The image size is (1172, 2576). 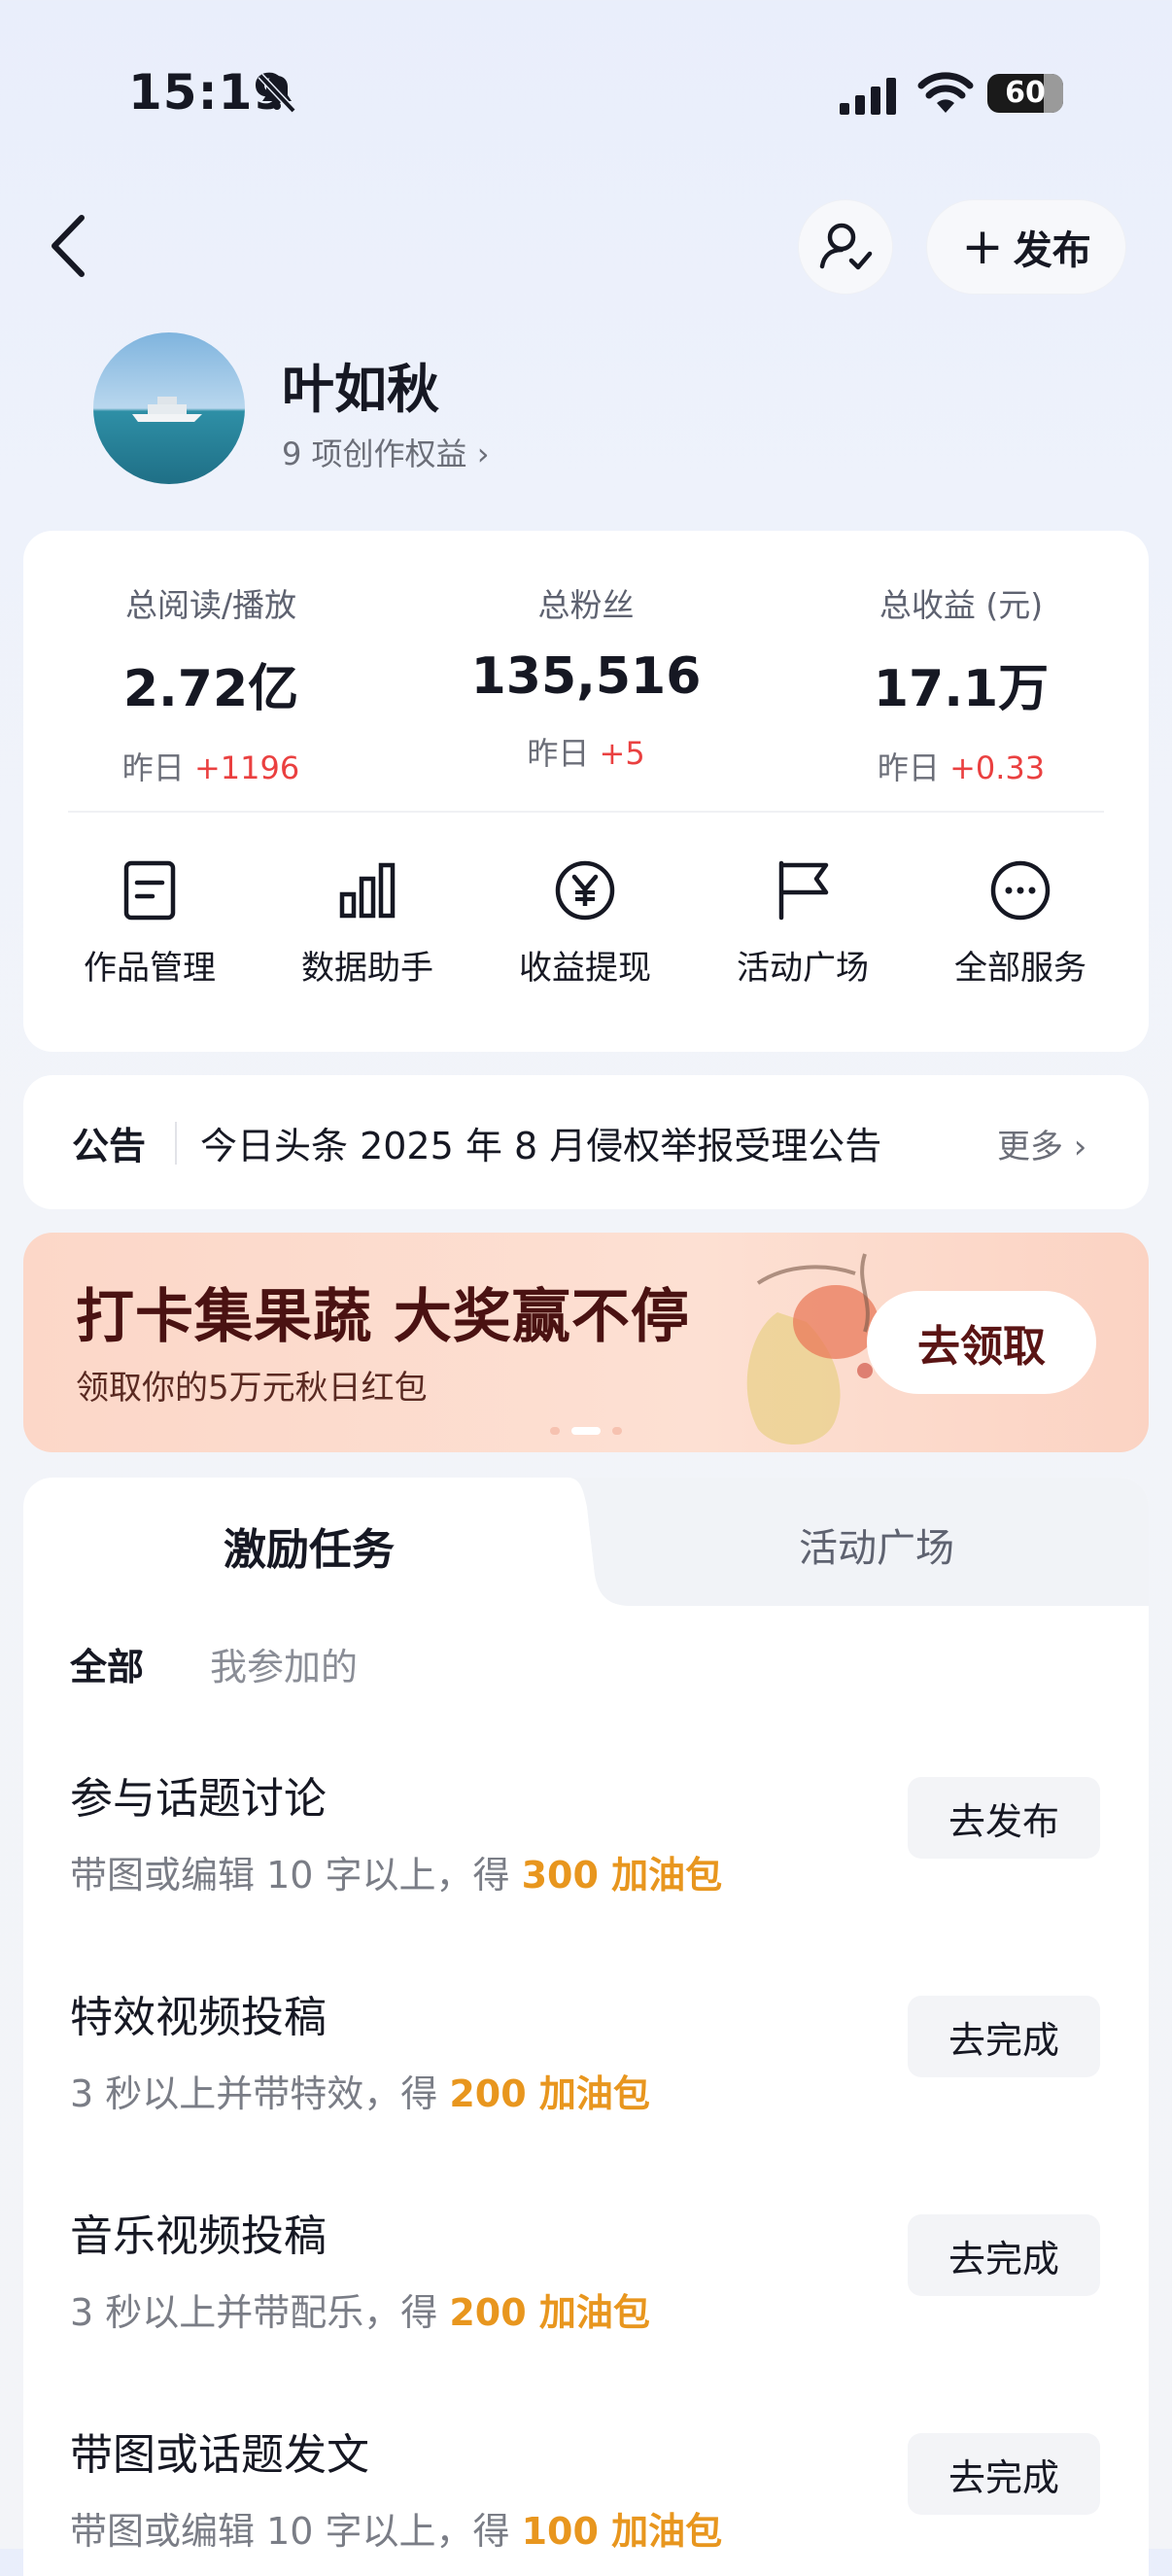 I want to click on stat-total-reads: 总阅读/播放 2.72亿 昨日 +1196, so click(x=211, y=683).